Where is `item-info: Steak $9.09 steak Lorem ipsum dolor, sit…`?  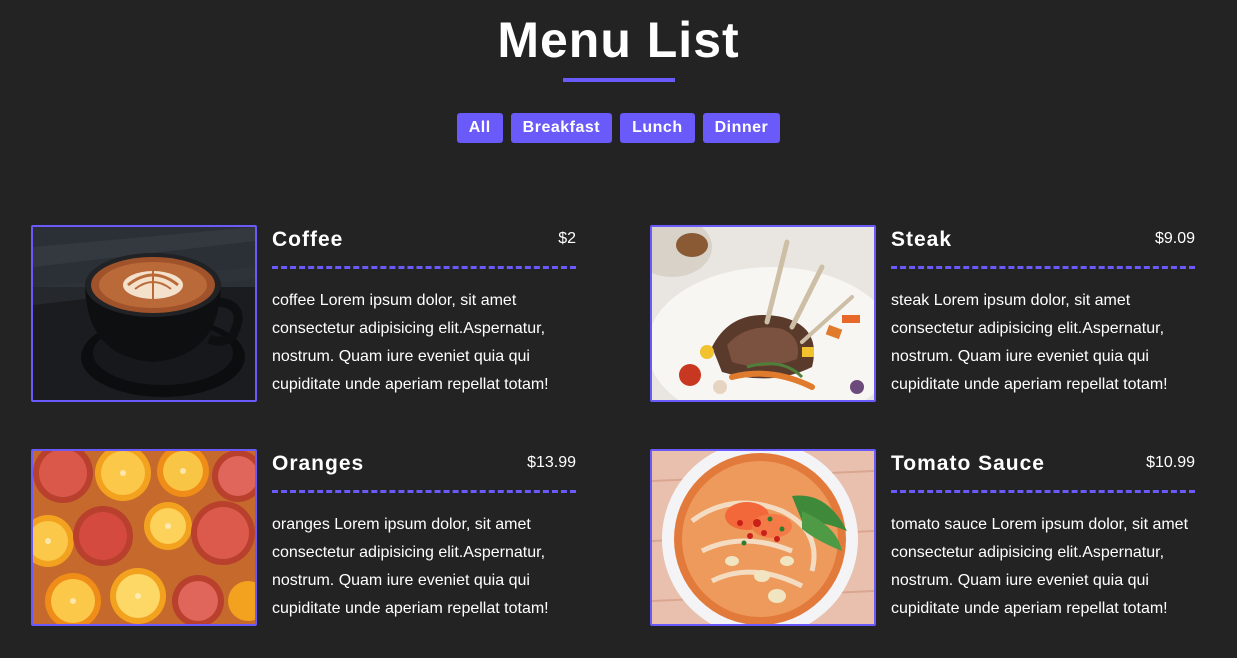
item-info: Steak $9.09 steak Lorem ipsum dolor, sit… is located at coordinates (1043, 313).